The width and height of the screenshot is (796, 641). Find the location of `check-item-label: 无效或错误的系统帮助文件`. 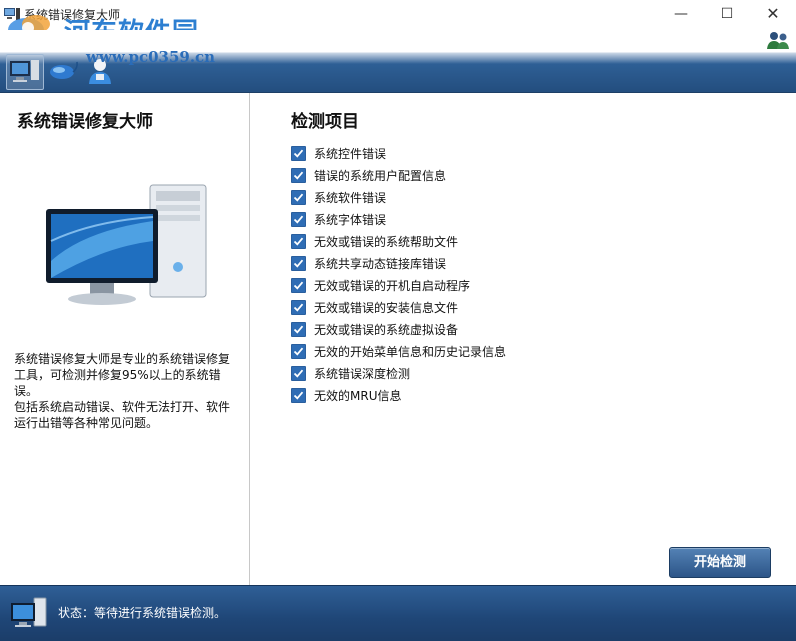

check-item-label: 无效或错误的系统帮助文件 is located at coordinates (386, 241).